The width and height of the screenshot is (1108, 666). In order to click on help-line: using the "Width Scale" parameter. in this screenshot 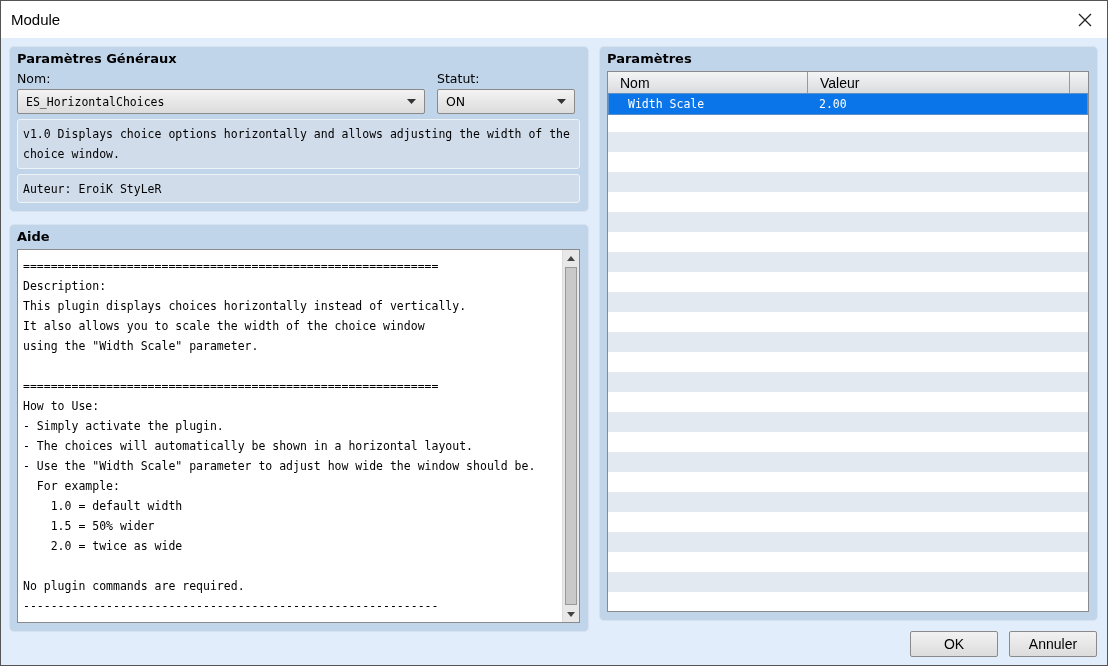, I will do `click(141, 346)`.